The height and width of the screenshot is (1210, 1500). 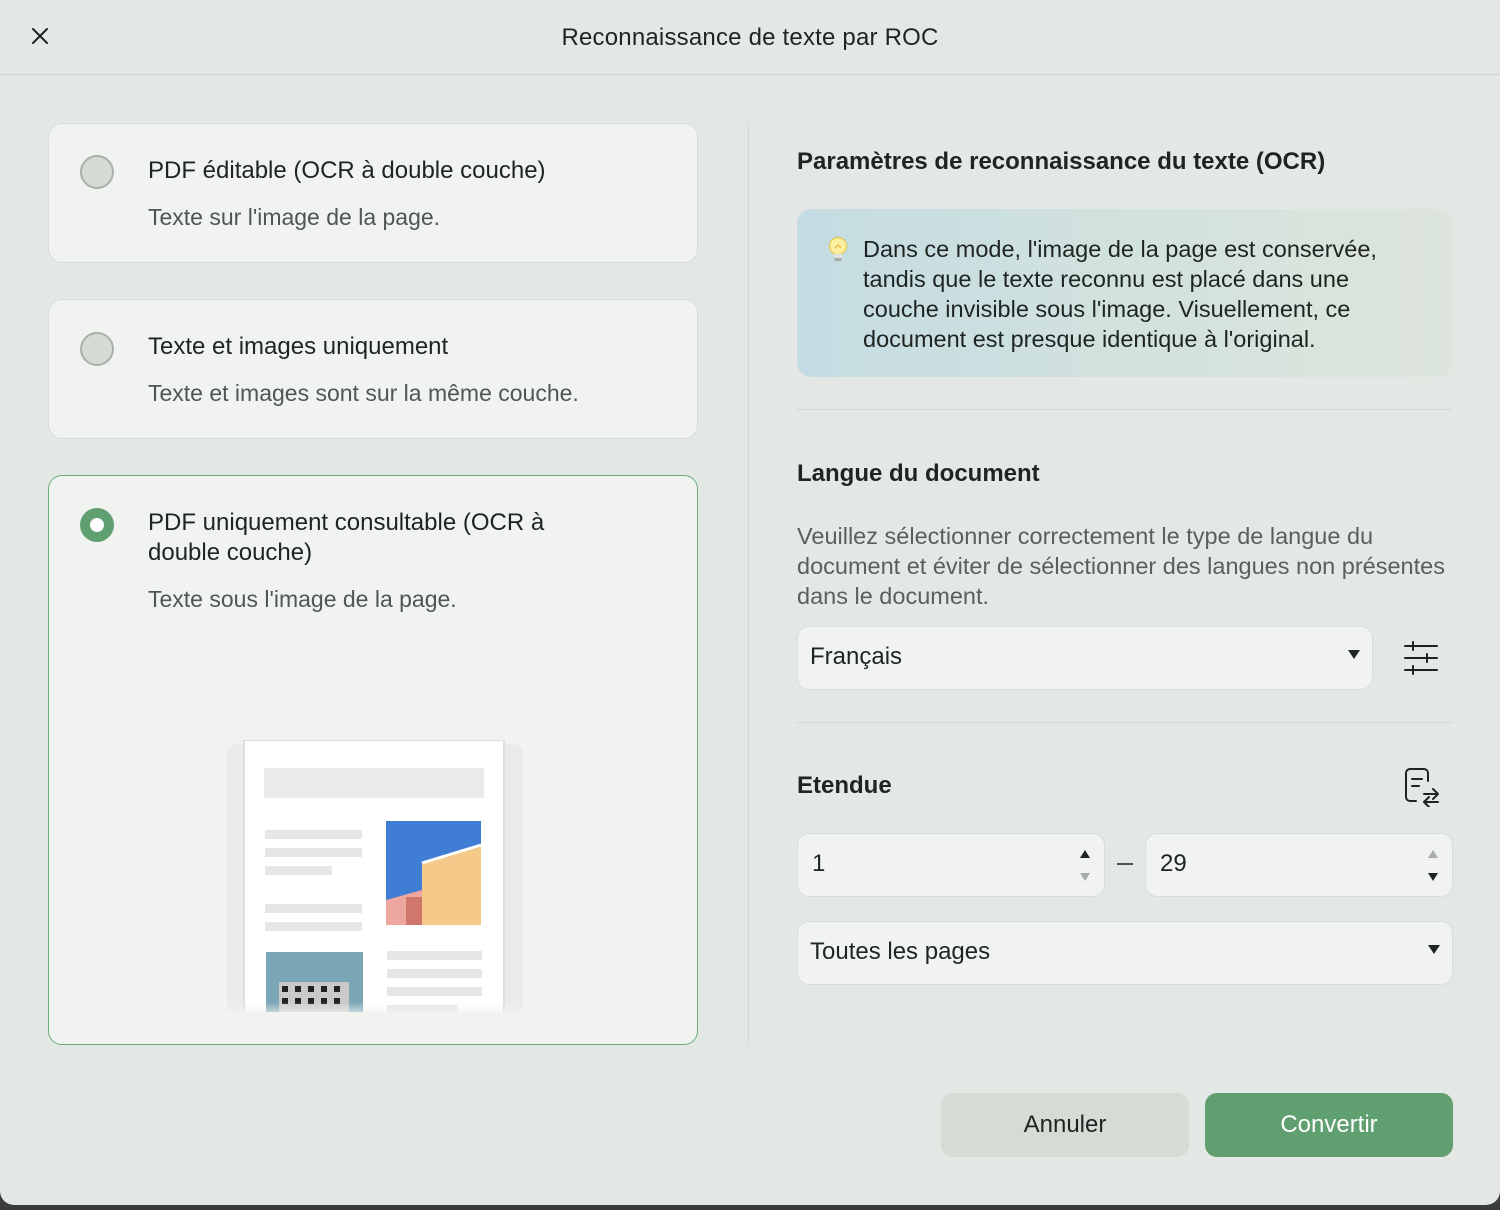 What do you see at coordinates (375, 876) in the screenshot?
I see `mode-preview-illustration` at bounding box center [375, 876].